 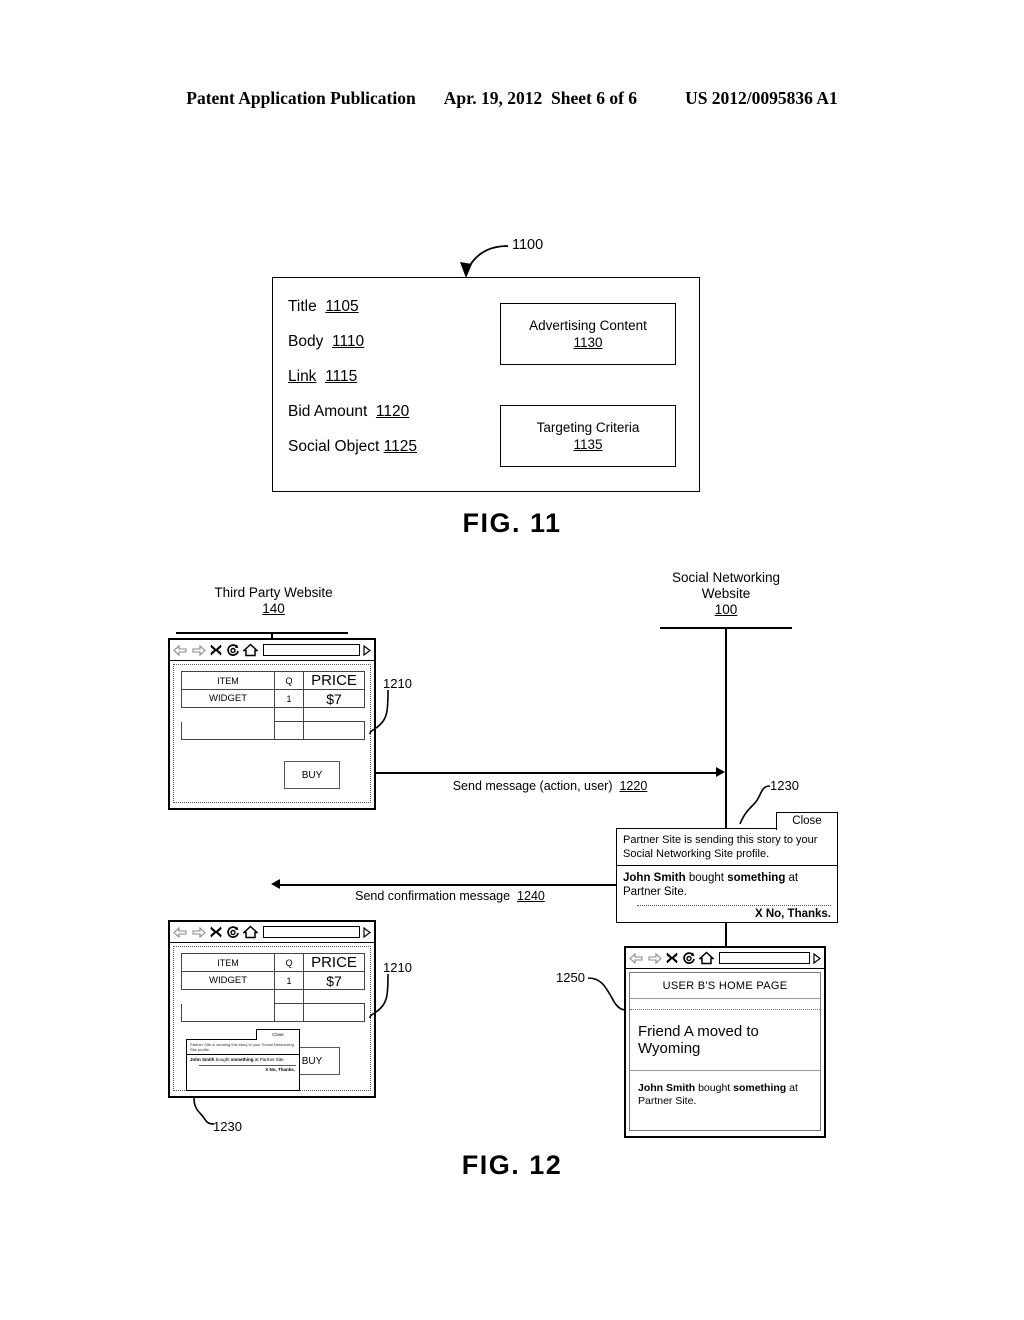 I want to click on fig11-advertising-content-ref: 1130, so click(x=588, y=342).